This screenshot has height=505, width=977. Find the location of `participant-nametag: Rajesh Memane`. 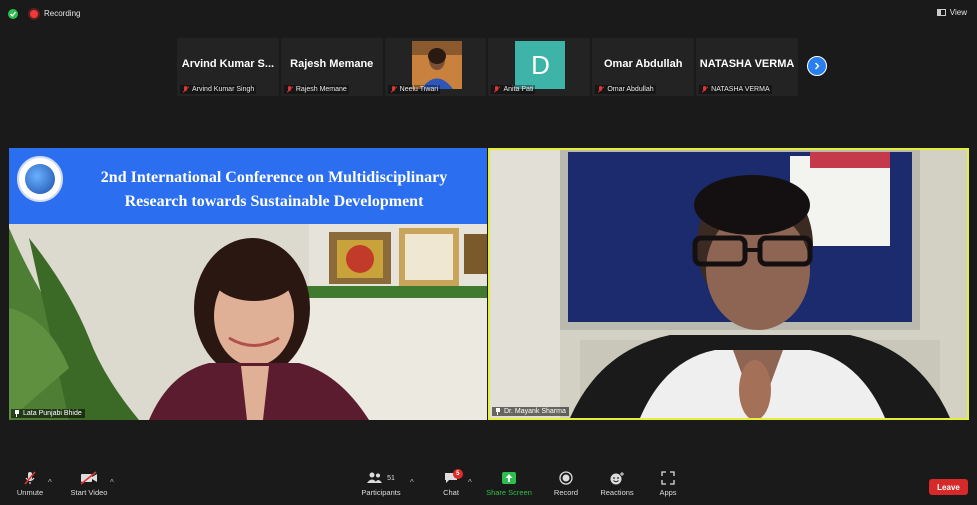

participant-nametag: Rajesh Memane is located at coordinates (316, 89).